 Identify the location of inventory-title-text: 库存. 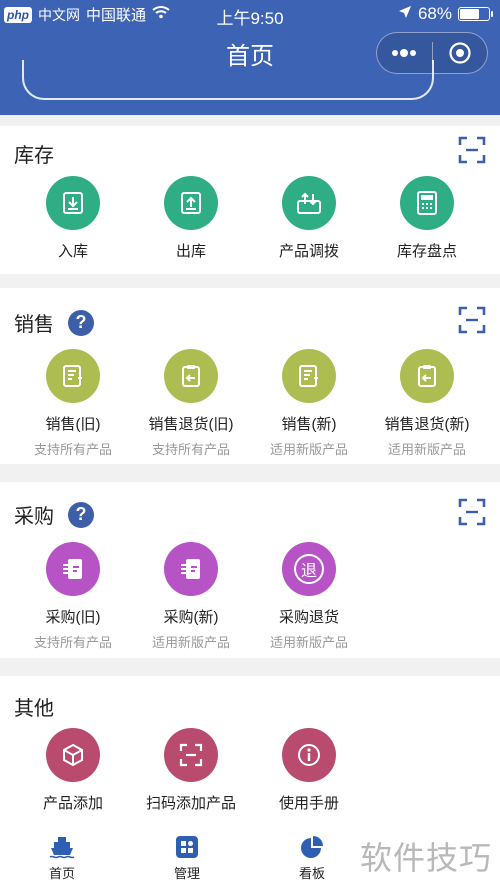
(34, 156).